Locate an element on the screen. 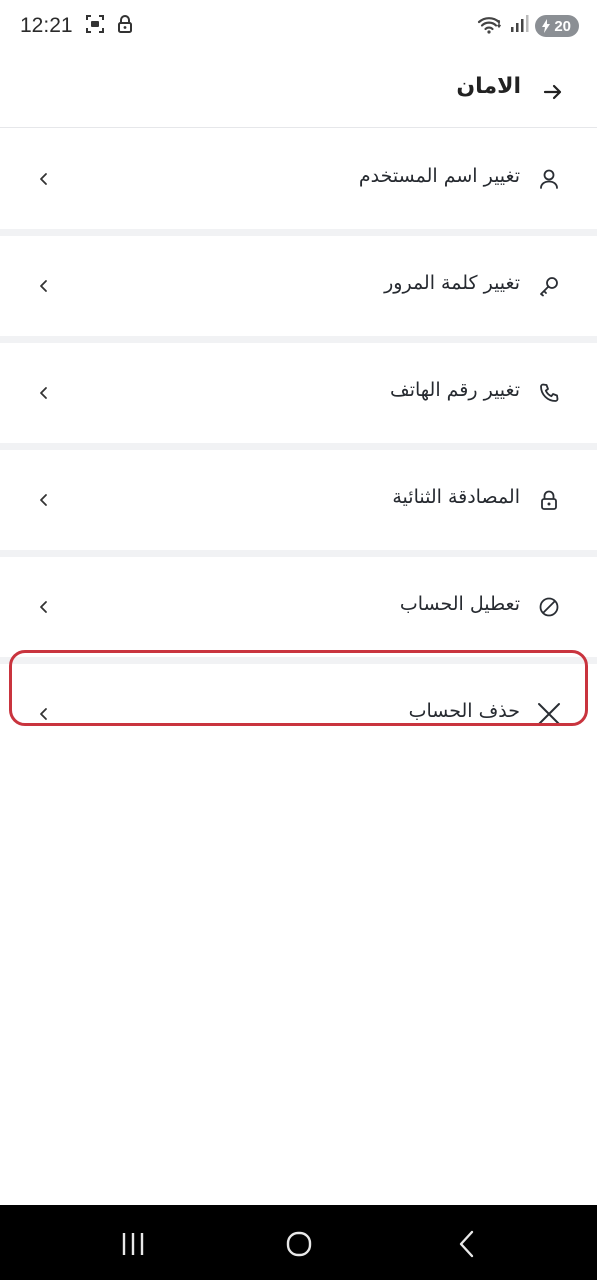 The image size is (597, 1280). user-icon is located at coordinates (549, 179).